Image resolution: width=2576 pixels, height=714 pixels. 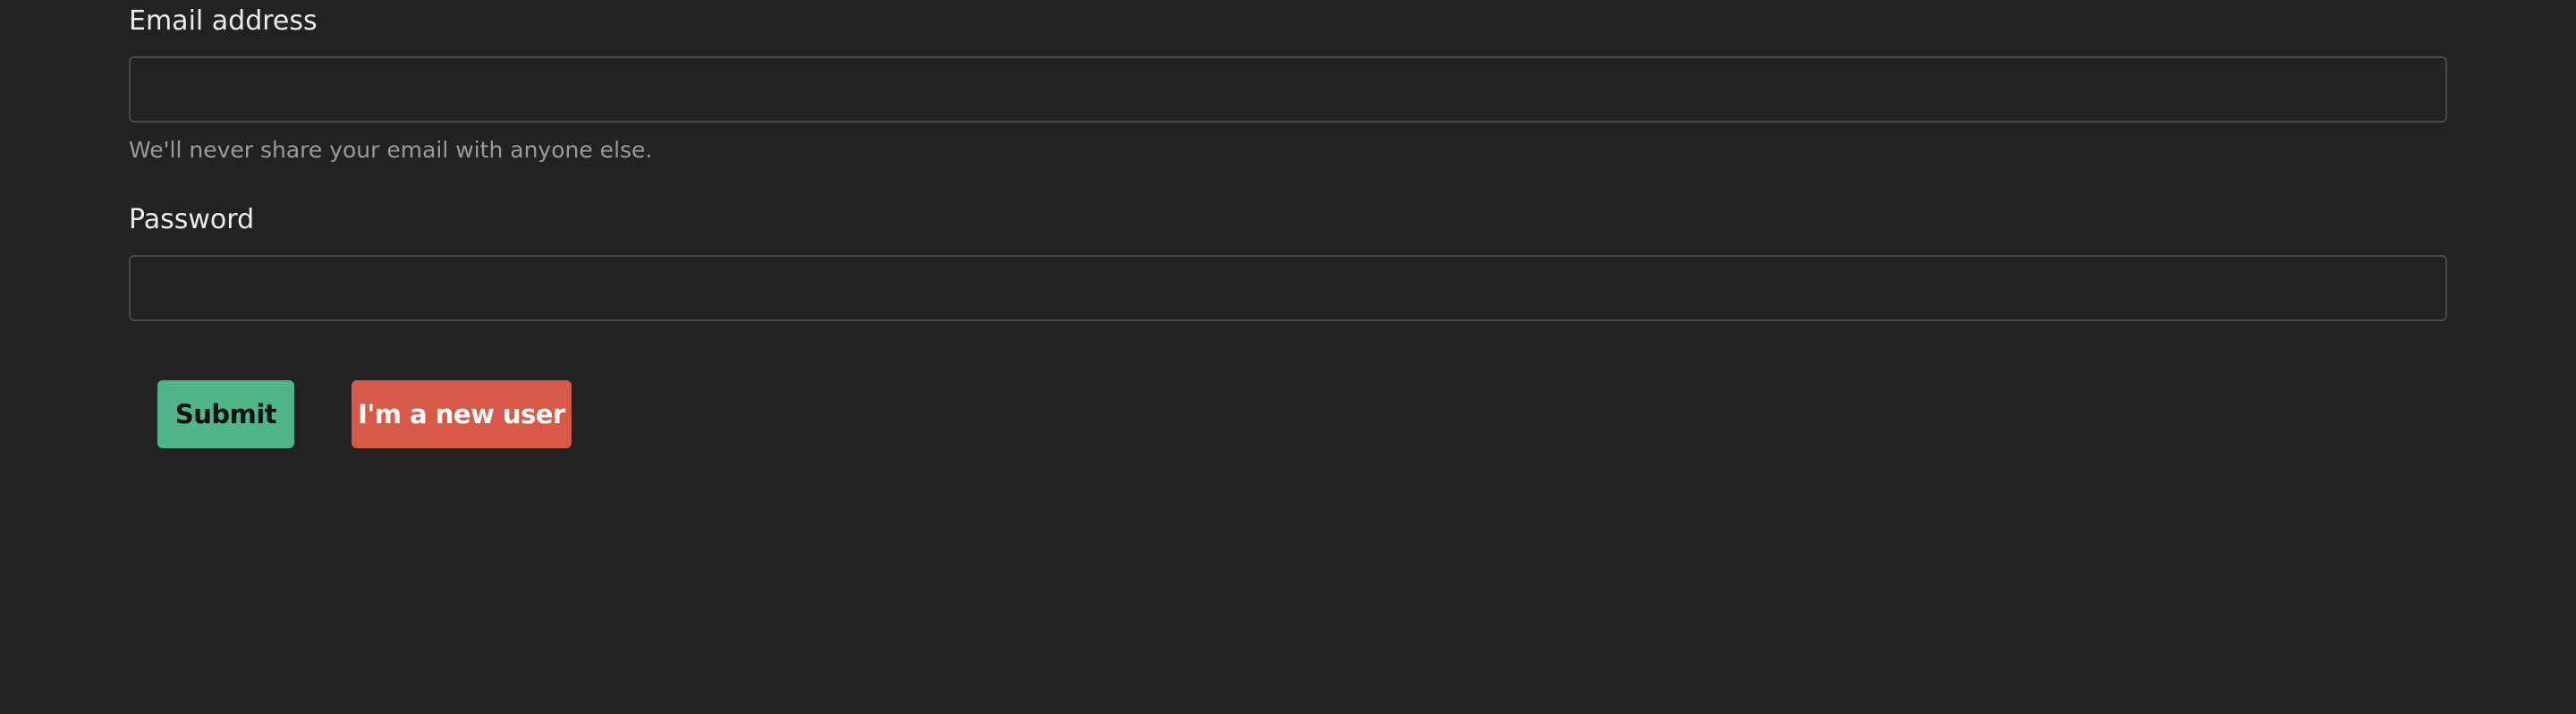 What do you see at coordinates (462, 414) in the screenshot?
I see `new-user-button: I'm a new user` at bounding box center [462, 414].